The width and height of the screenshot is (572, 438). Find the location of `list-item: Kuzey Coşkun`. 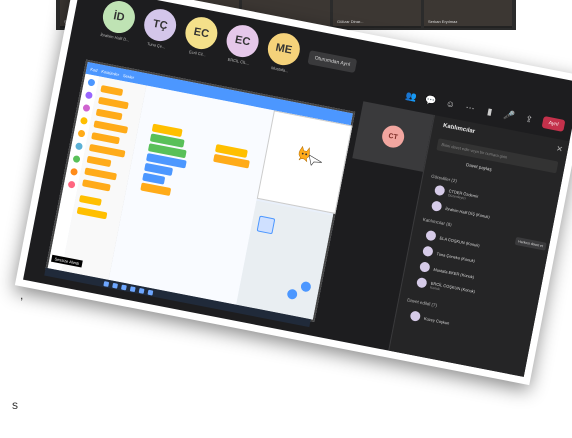

list-item: Kuzey Coşkun is located at coordinates (429, 318).